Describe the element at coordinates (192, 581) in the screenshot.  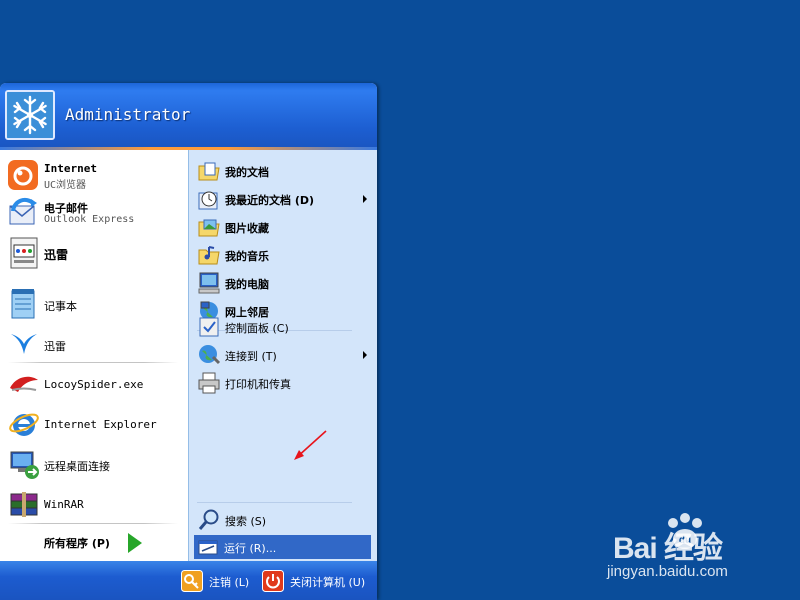
I see `logoff-key-icon` at that location.